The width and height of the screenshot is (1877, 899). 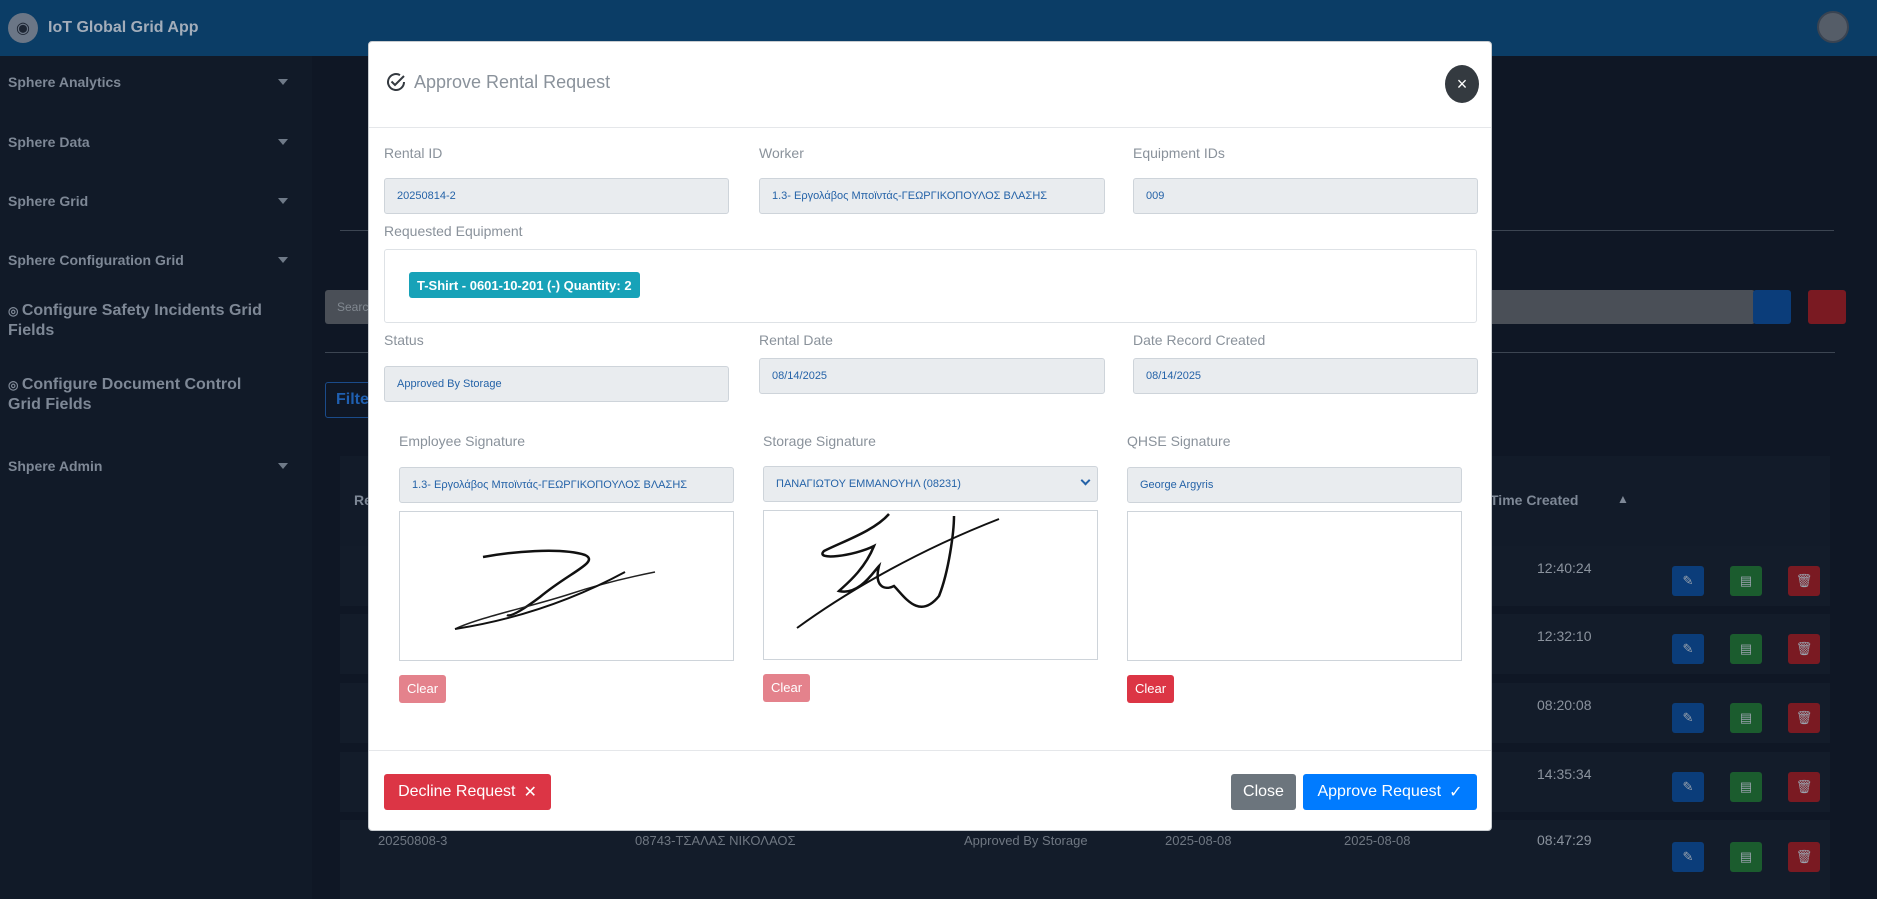 What do you see at coordinates (1179, 153) in the screenshot?
I see `equipment-ids-label: Equipment IDs` at bounding box center [1179, 153].